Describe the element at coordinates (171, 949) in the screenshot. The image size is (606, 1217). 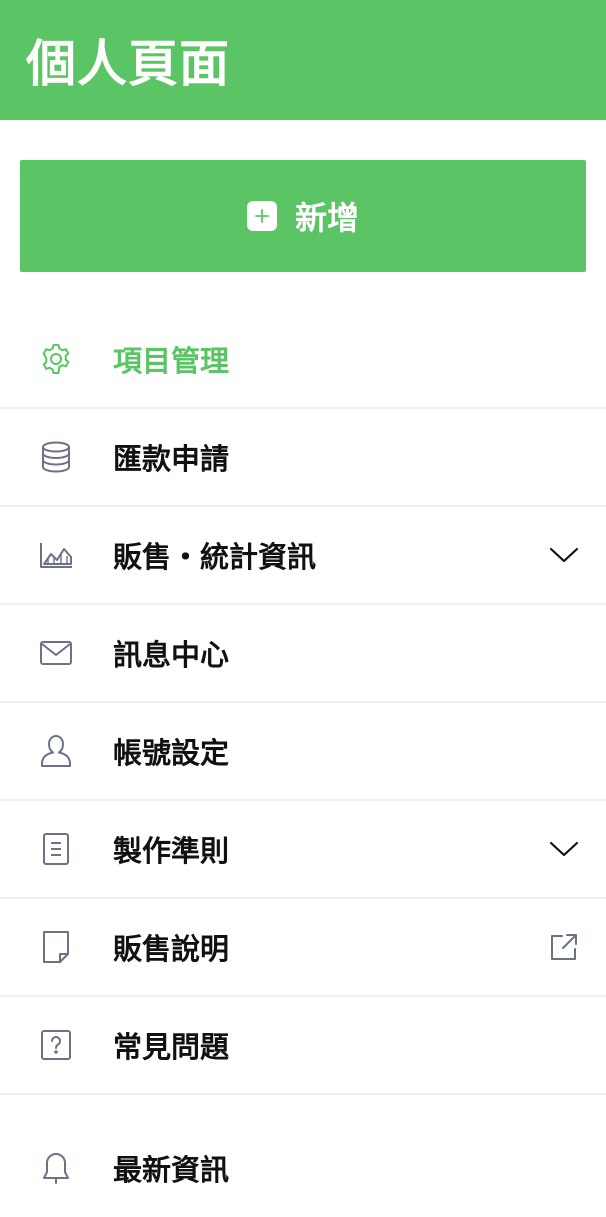
I see `menu-item-label: 販售說明` at that location.